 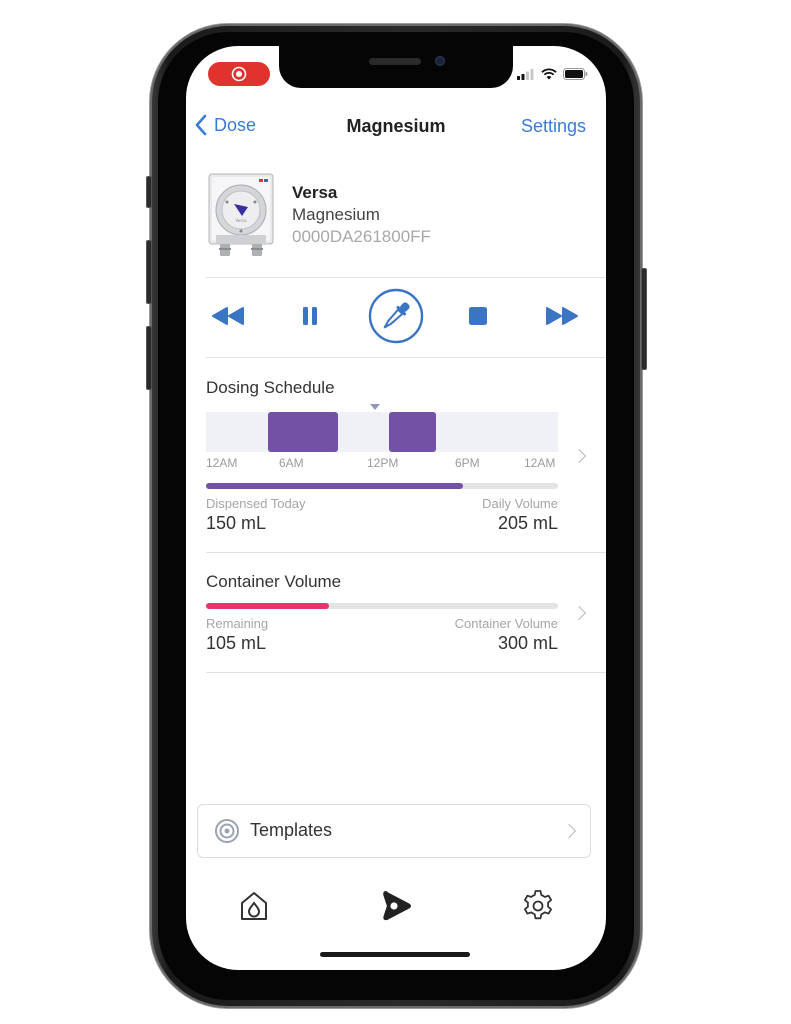 I want to click on dropper-icon, so click(x=396, y=316).